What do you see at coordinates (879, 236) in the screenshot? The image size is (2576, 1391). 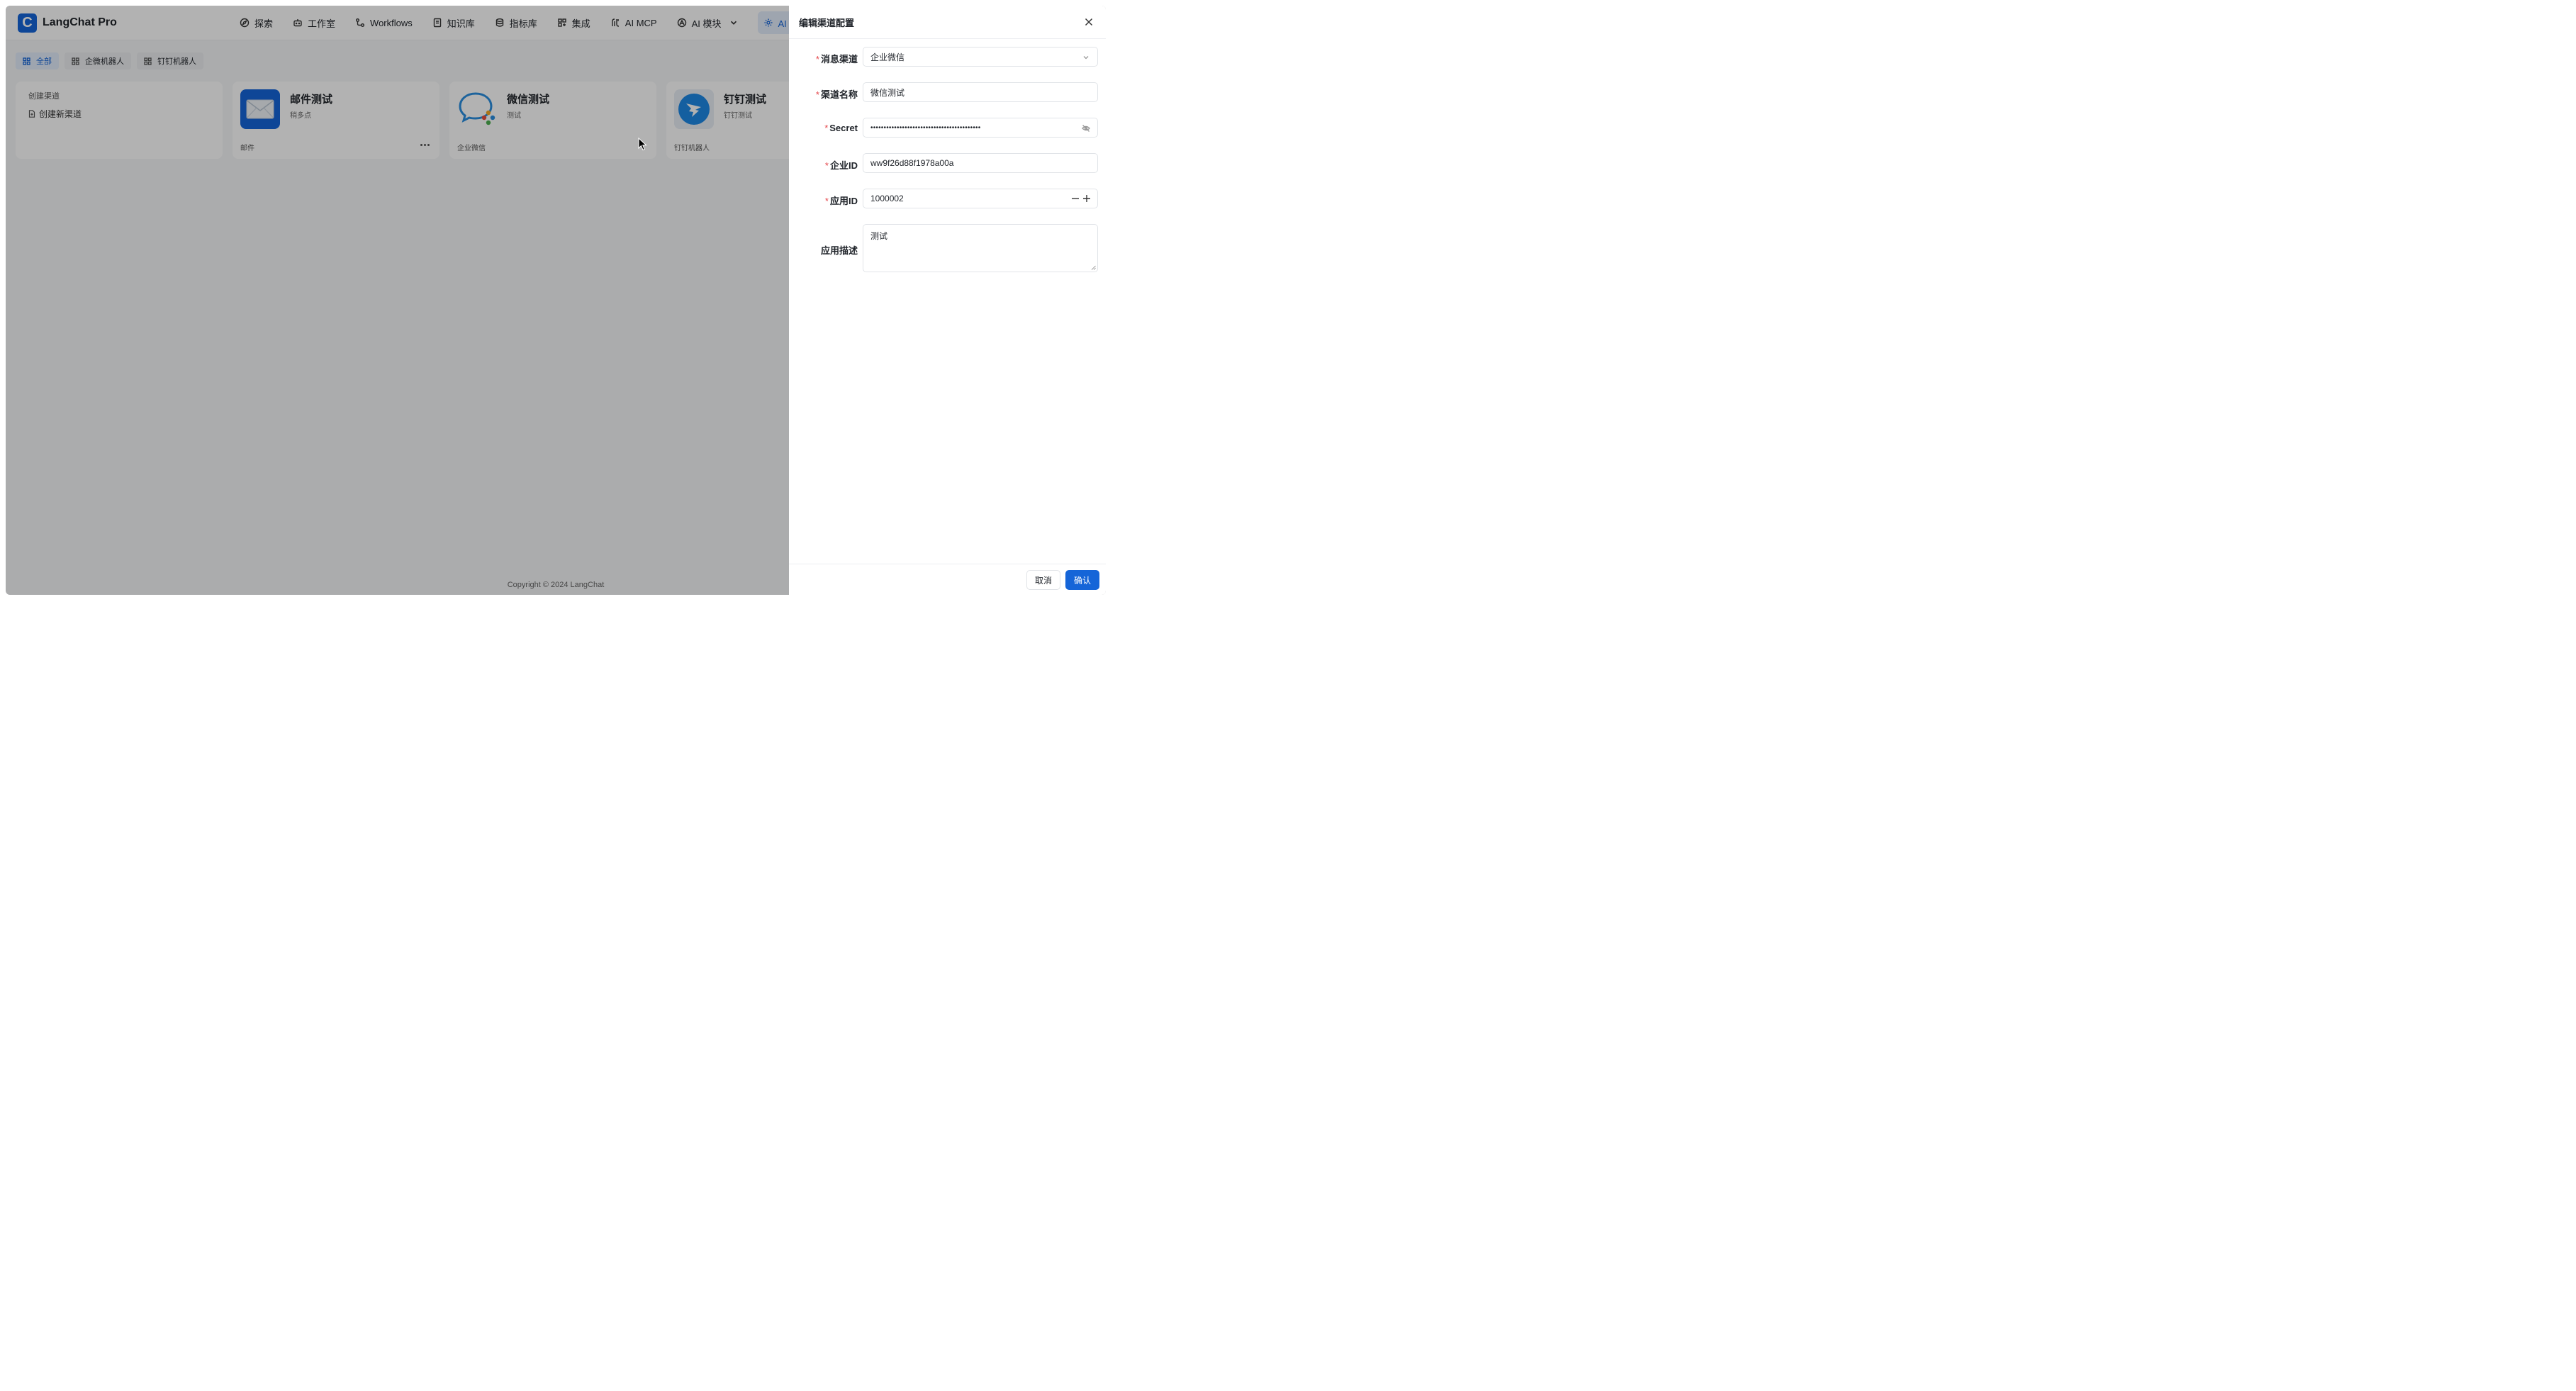 I see `textarea-value: 测试` at bounding box center [879, 236].